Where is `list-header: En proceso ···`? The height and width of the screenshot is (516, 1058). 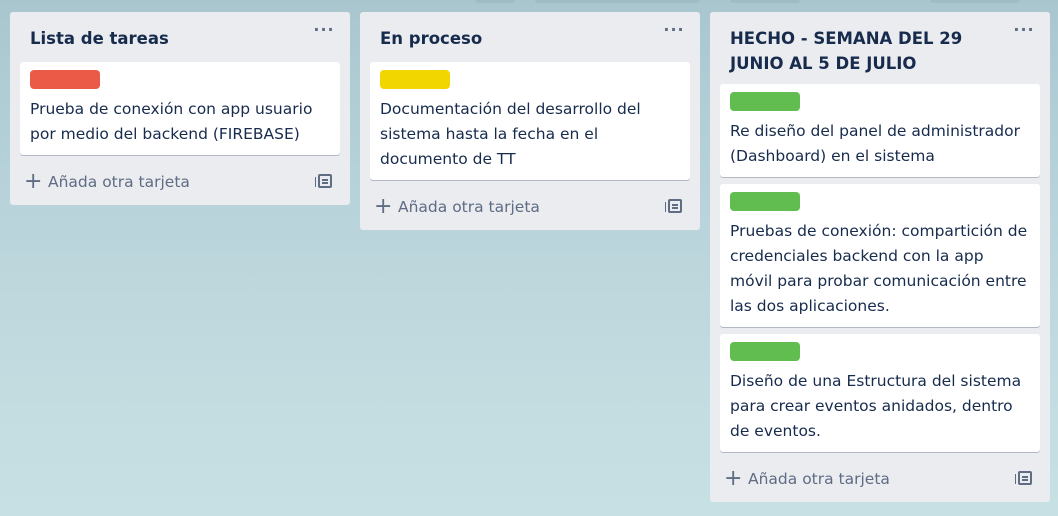 list-header: En proceso ··· is located at coordinates (530, 33).